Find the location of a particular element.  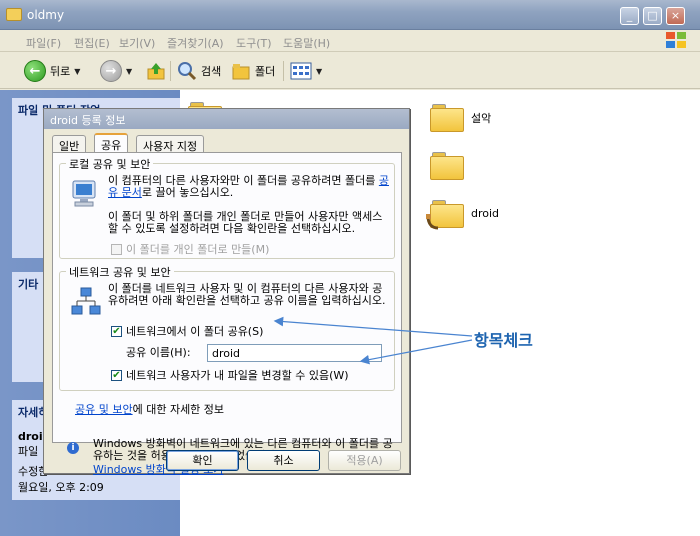

shared-folder-icon is located at coordinates (445, 215).